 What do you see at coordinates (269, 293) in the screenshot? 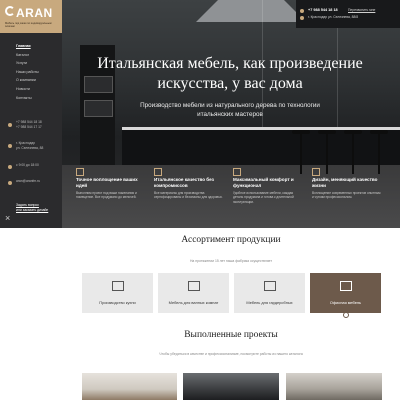
I see `catalog-card-wardrobe: Мебель для гардеробных` at bounding box center [269, 293].